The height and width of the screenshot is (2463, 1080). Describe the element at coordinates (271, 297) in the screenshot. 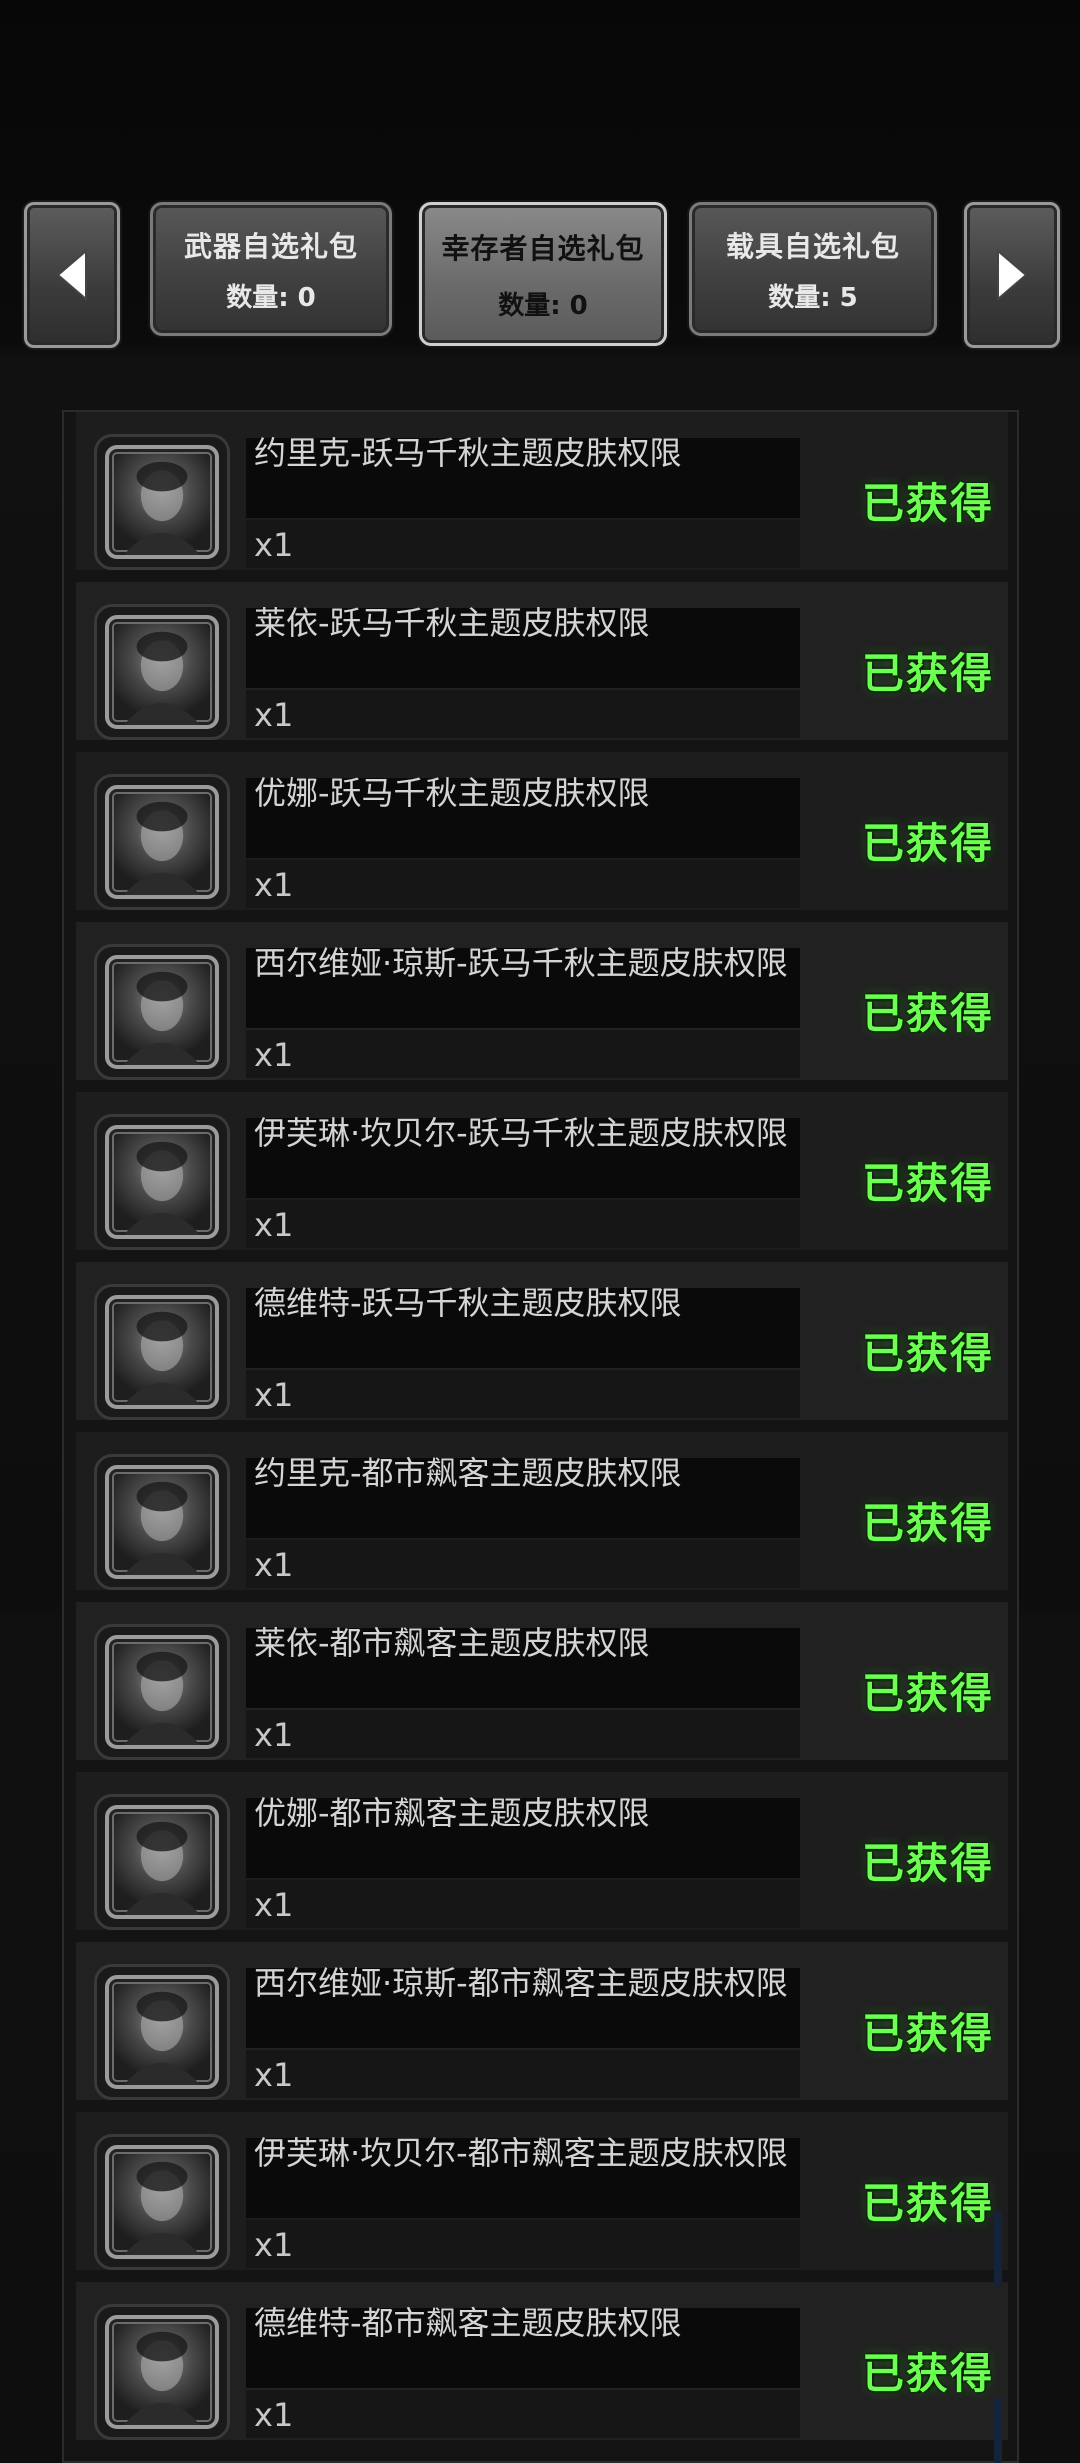

I see `tab-weapon-count: 数量: 0` at that location.